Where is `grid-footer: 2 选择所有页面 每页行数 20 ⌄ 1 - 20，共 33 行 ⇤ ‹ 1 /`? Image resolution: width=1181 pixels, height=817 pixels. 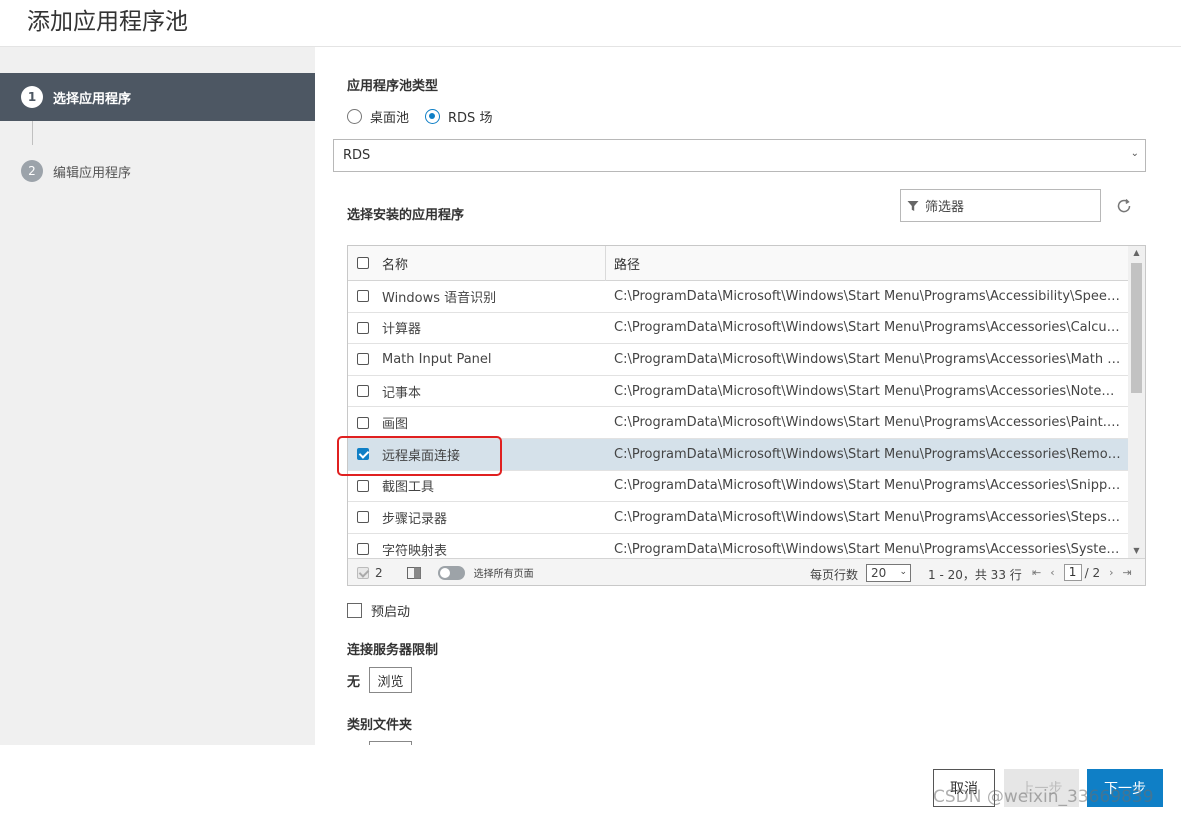 grid-footer: 2 选择所有页面 每页行数 20 ⌄ 1 - 20，共 33 行 ⇤ ‹ 1 / is located at coordinates (746, 571).